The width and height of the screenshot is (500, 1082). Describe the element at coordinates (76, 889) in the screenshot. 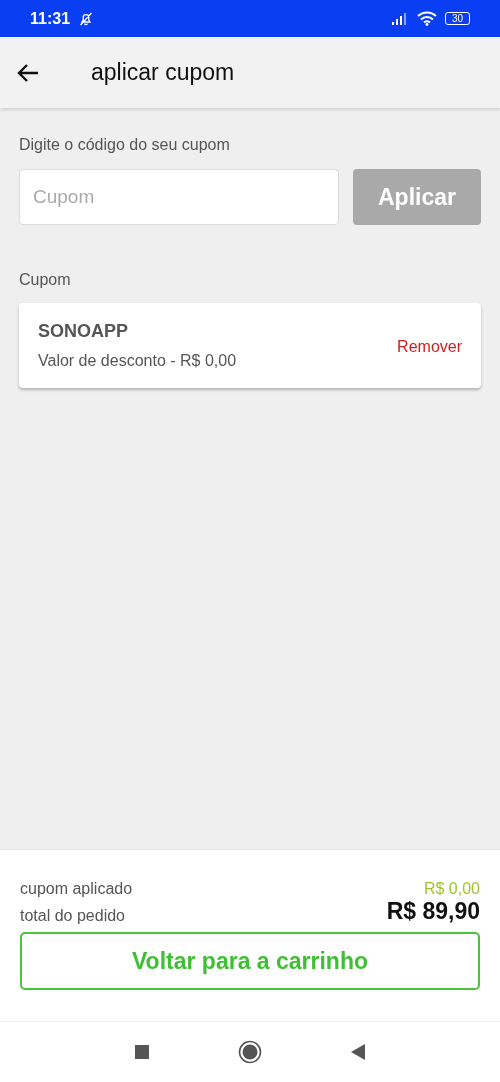

I see `summary-label: cupom aplicado` at that location.